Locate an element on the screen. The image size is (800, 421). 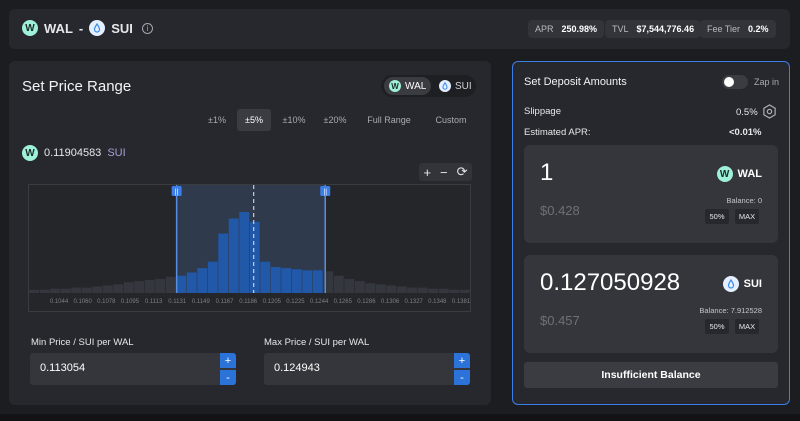
fee-tier-value: 0.2% is located at coordinates (758, 29).